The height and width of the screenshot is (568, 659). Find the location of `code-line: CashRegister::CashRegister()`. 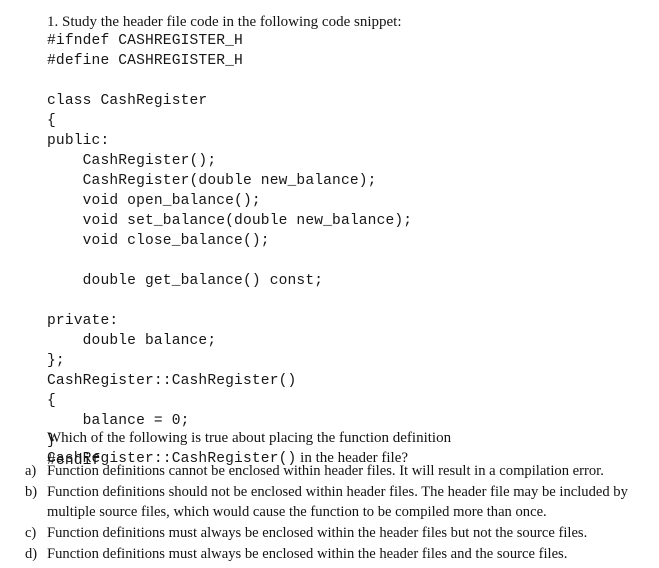

code-line: CashRegister::CashRegister() is located at coordinates (172, 381).